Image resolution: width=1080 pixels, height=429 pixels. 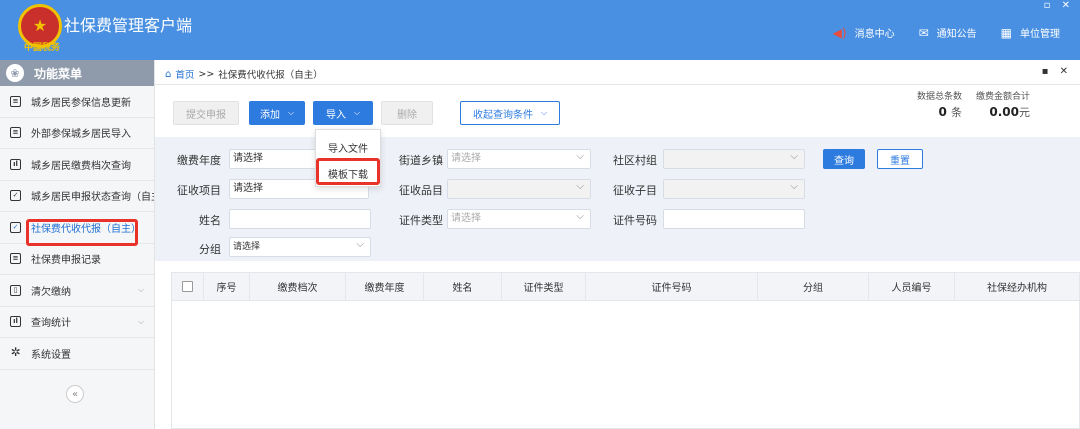 I want to click on speaker-icon: ◀), so click(x=839, y=32).